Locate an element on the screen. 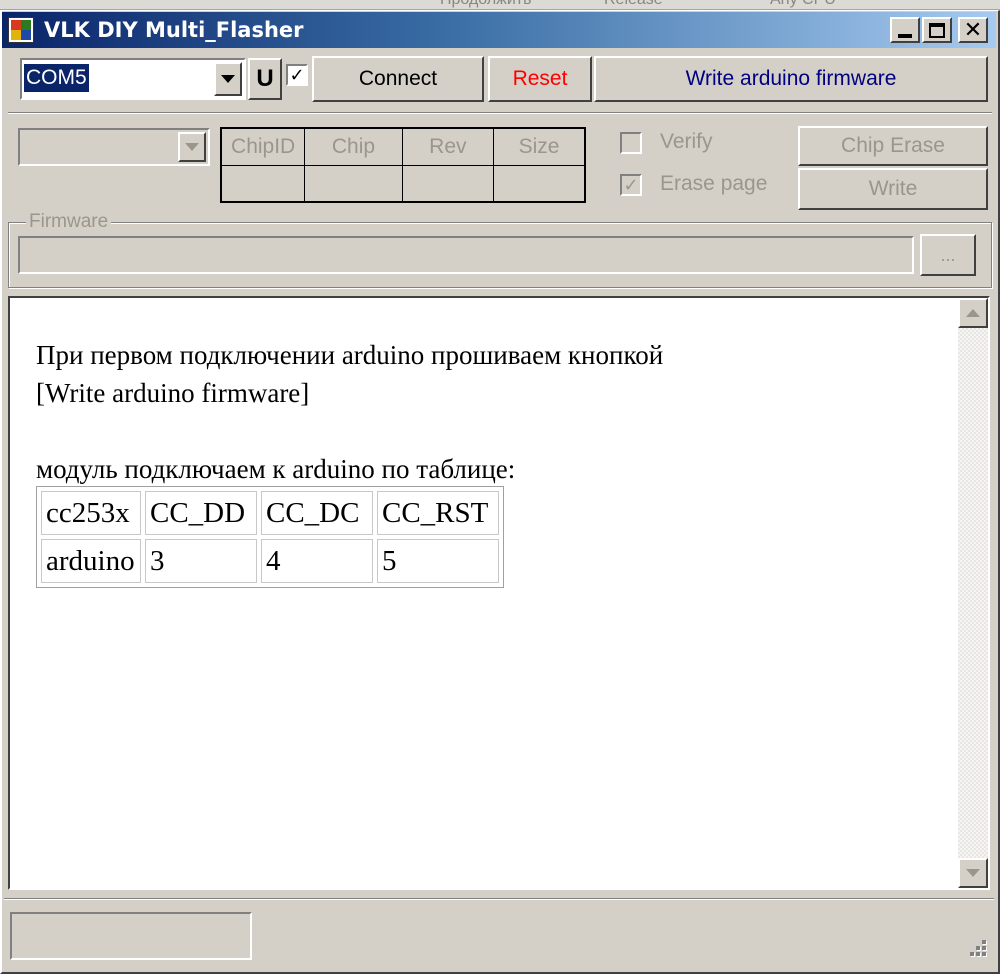  minimize-icon is located at coordinates (905, 36).